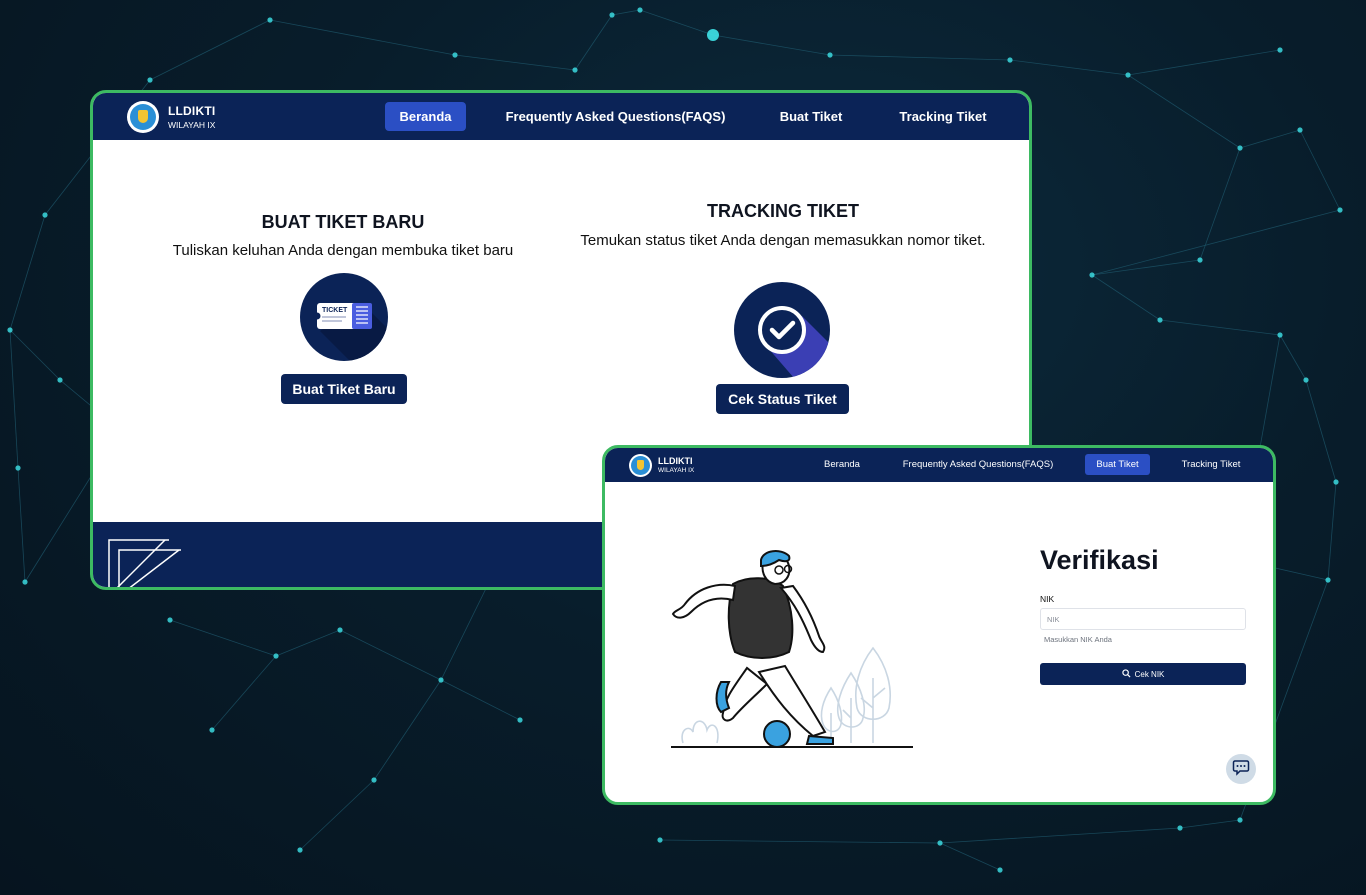 The width and height of the screenshot is (1366, 895). What do you see at coordinates (1126, 674) in the screenshot?
I see `search-icon` at bounding box center [1126, 674].